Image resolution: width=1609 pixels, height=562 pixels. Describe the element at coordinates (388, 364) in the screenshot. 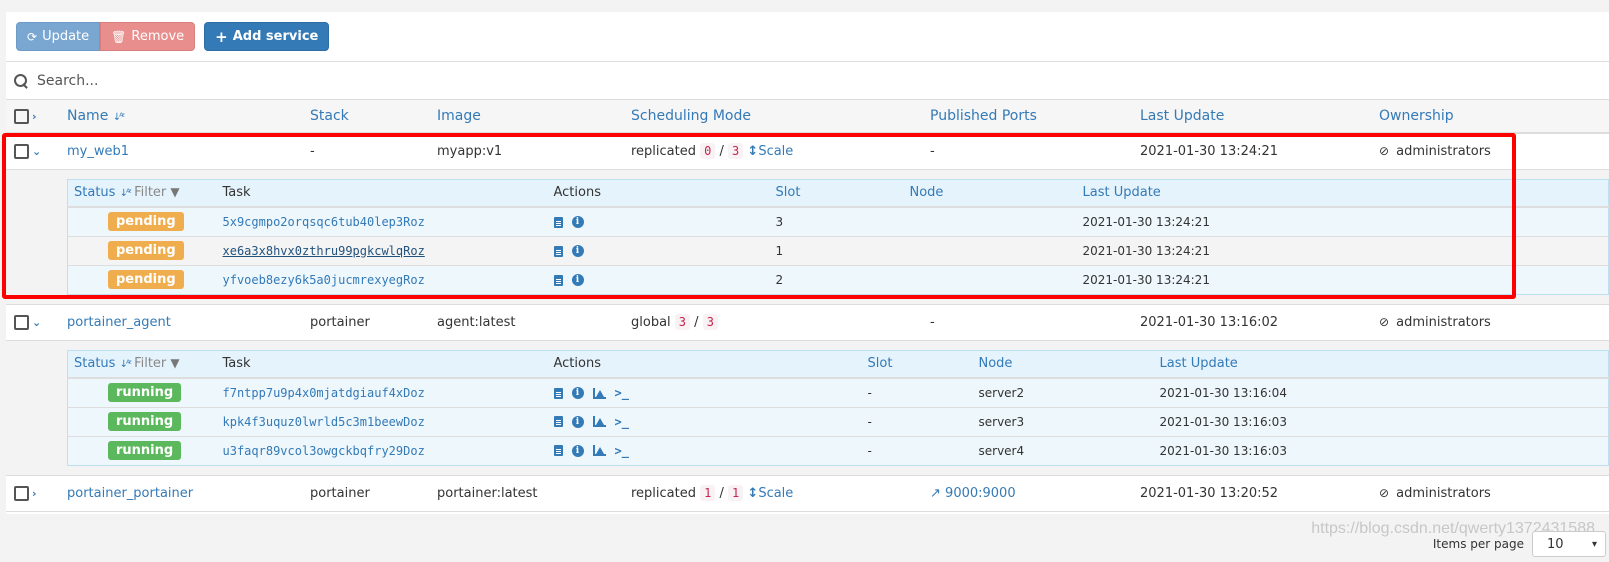

I see `column-task: Task` at that location.